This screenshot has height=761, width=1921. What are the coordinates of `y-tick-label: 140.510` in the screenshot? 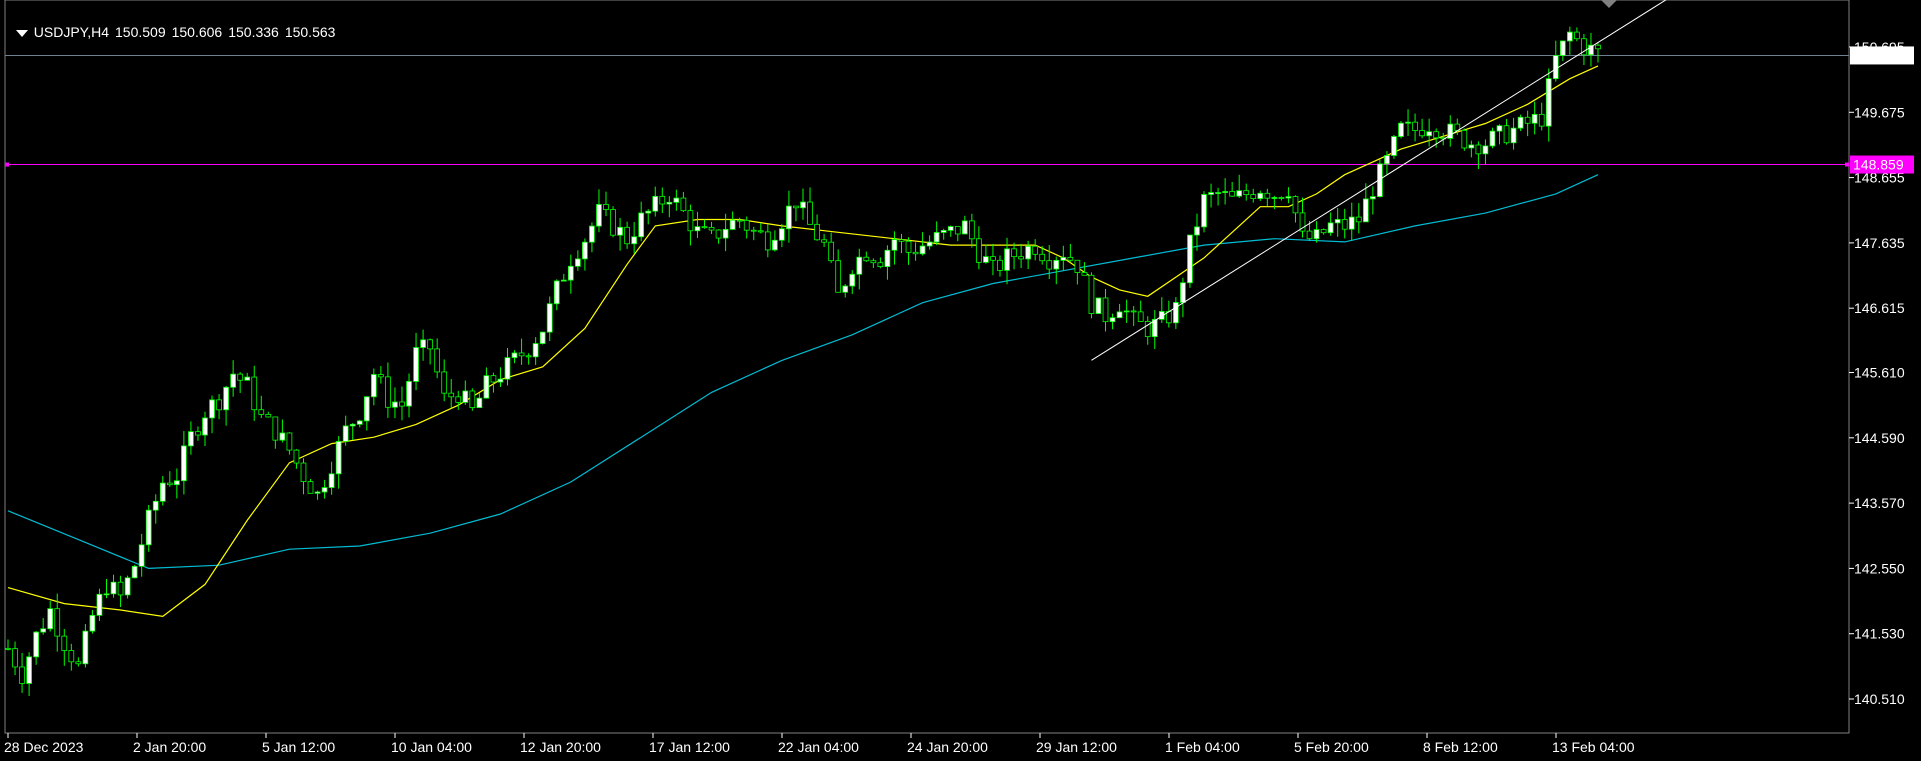 It's located at (1879, 699).